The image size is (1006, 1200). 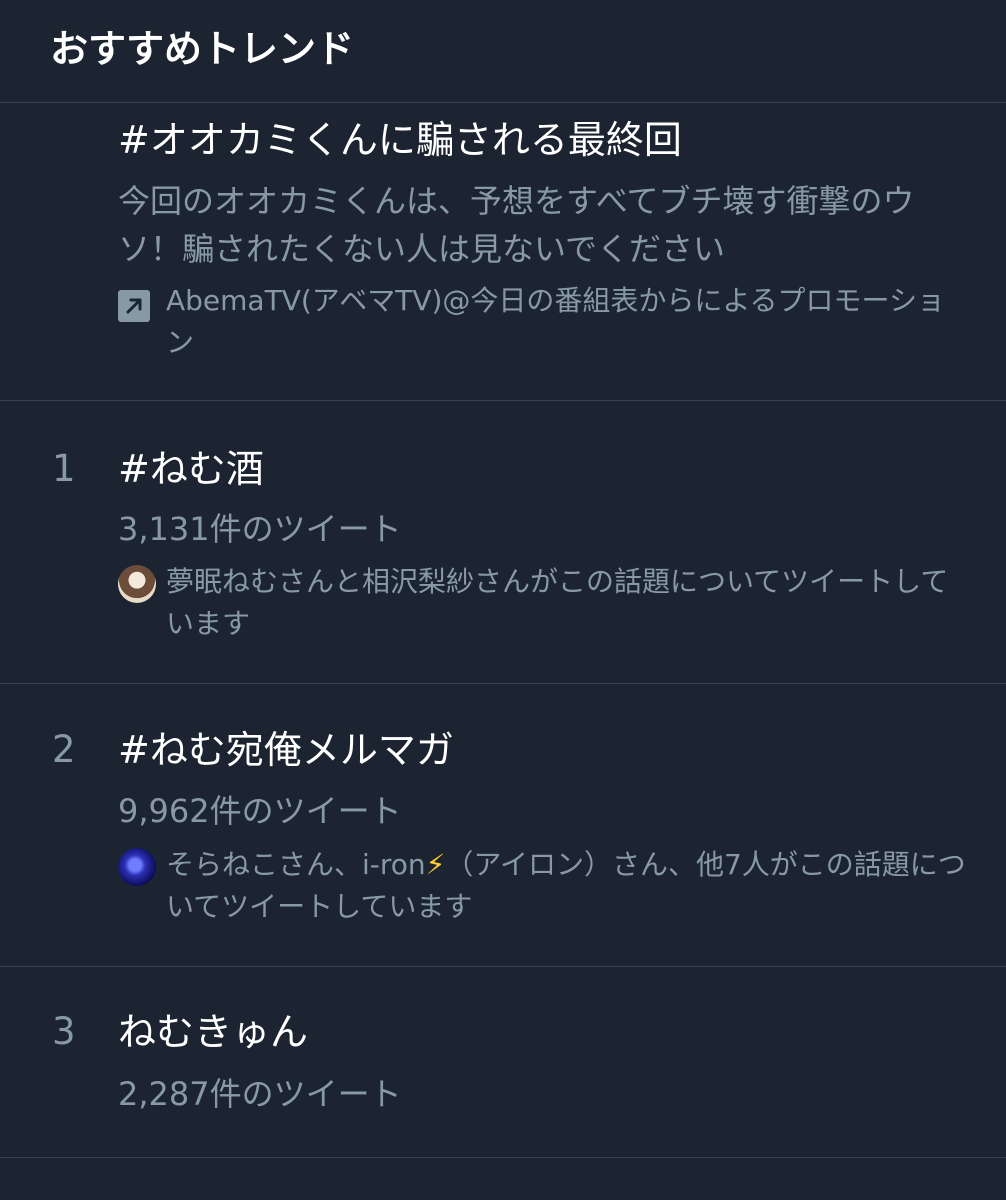 What do you see at coordinates (191, 469) in the screenshot?
I see `trend-title: #ねむ酒` at bounding box center [191, 469].